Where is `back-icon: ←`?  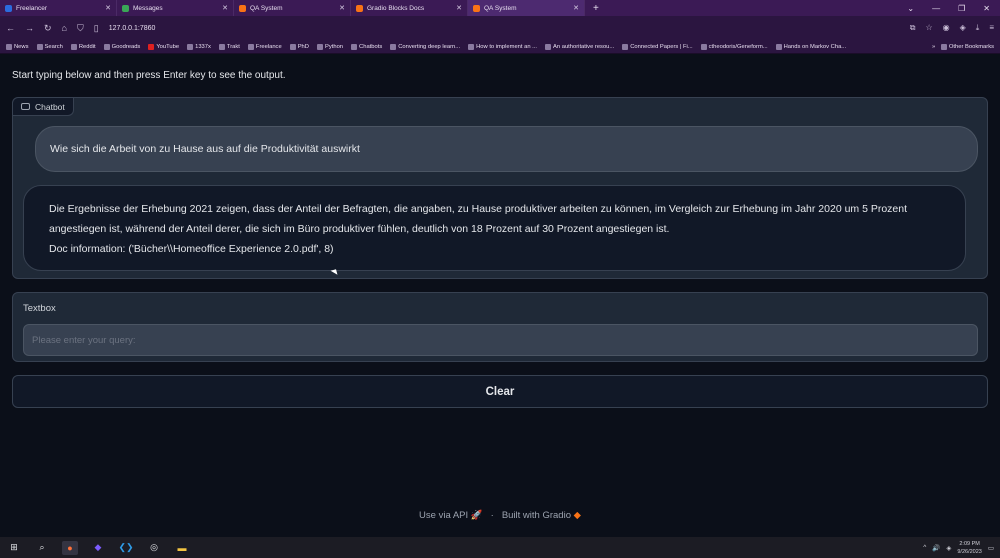 back-icon: ← is located at coordinates (10, 28).